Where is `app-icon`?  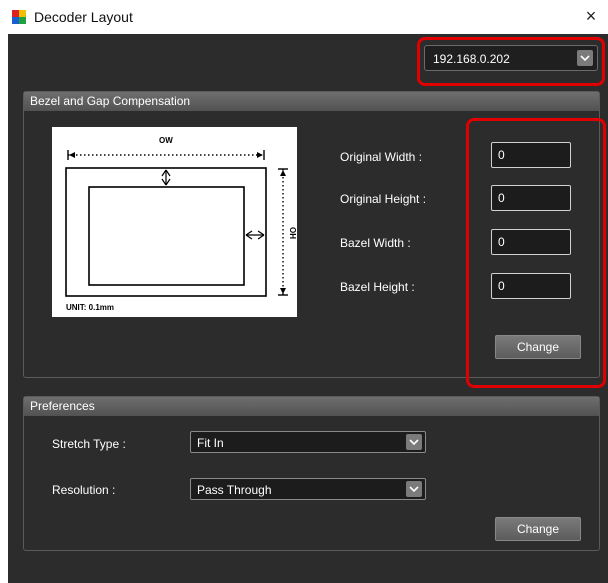 app-icon is located at coordinates (19, 17).